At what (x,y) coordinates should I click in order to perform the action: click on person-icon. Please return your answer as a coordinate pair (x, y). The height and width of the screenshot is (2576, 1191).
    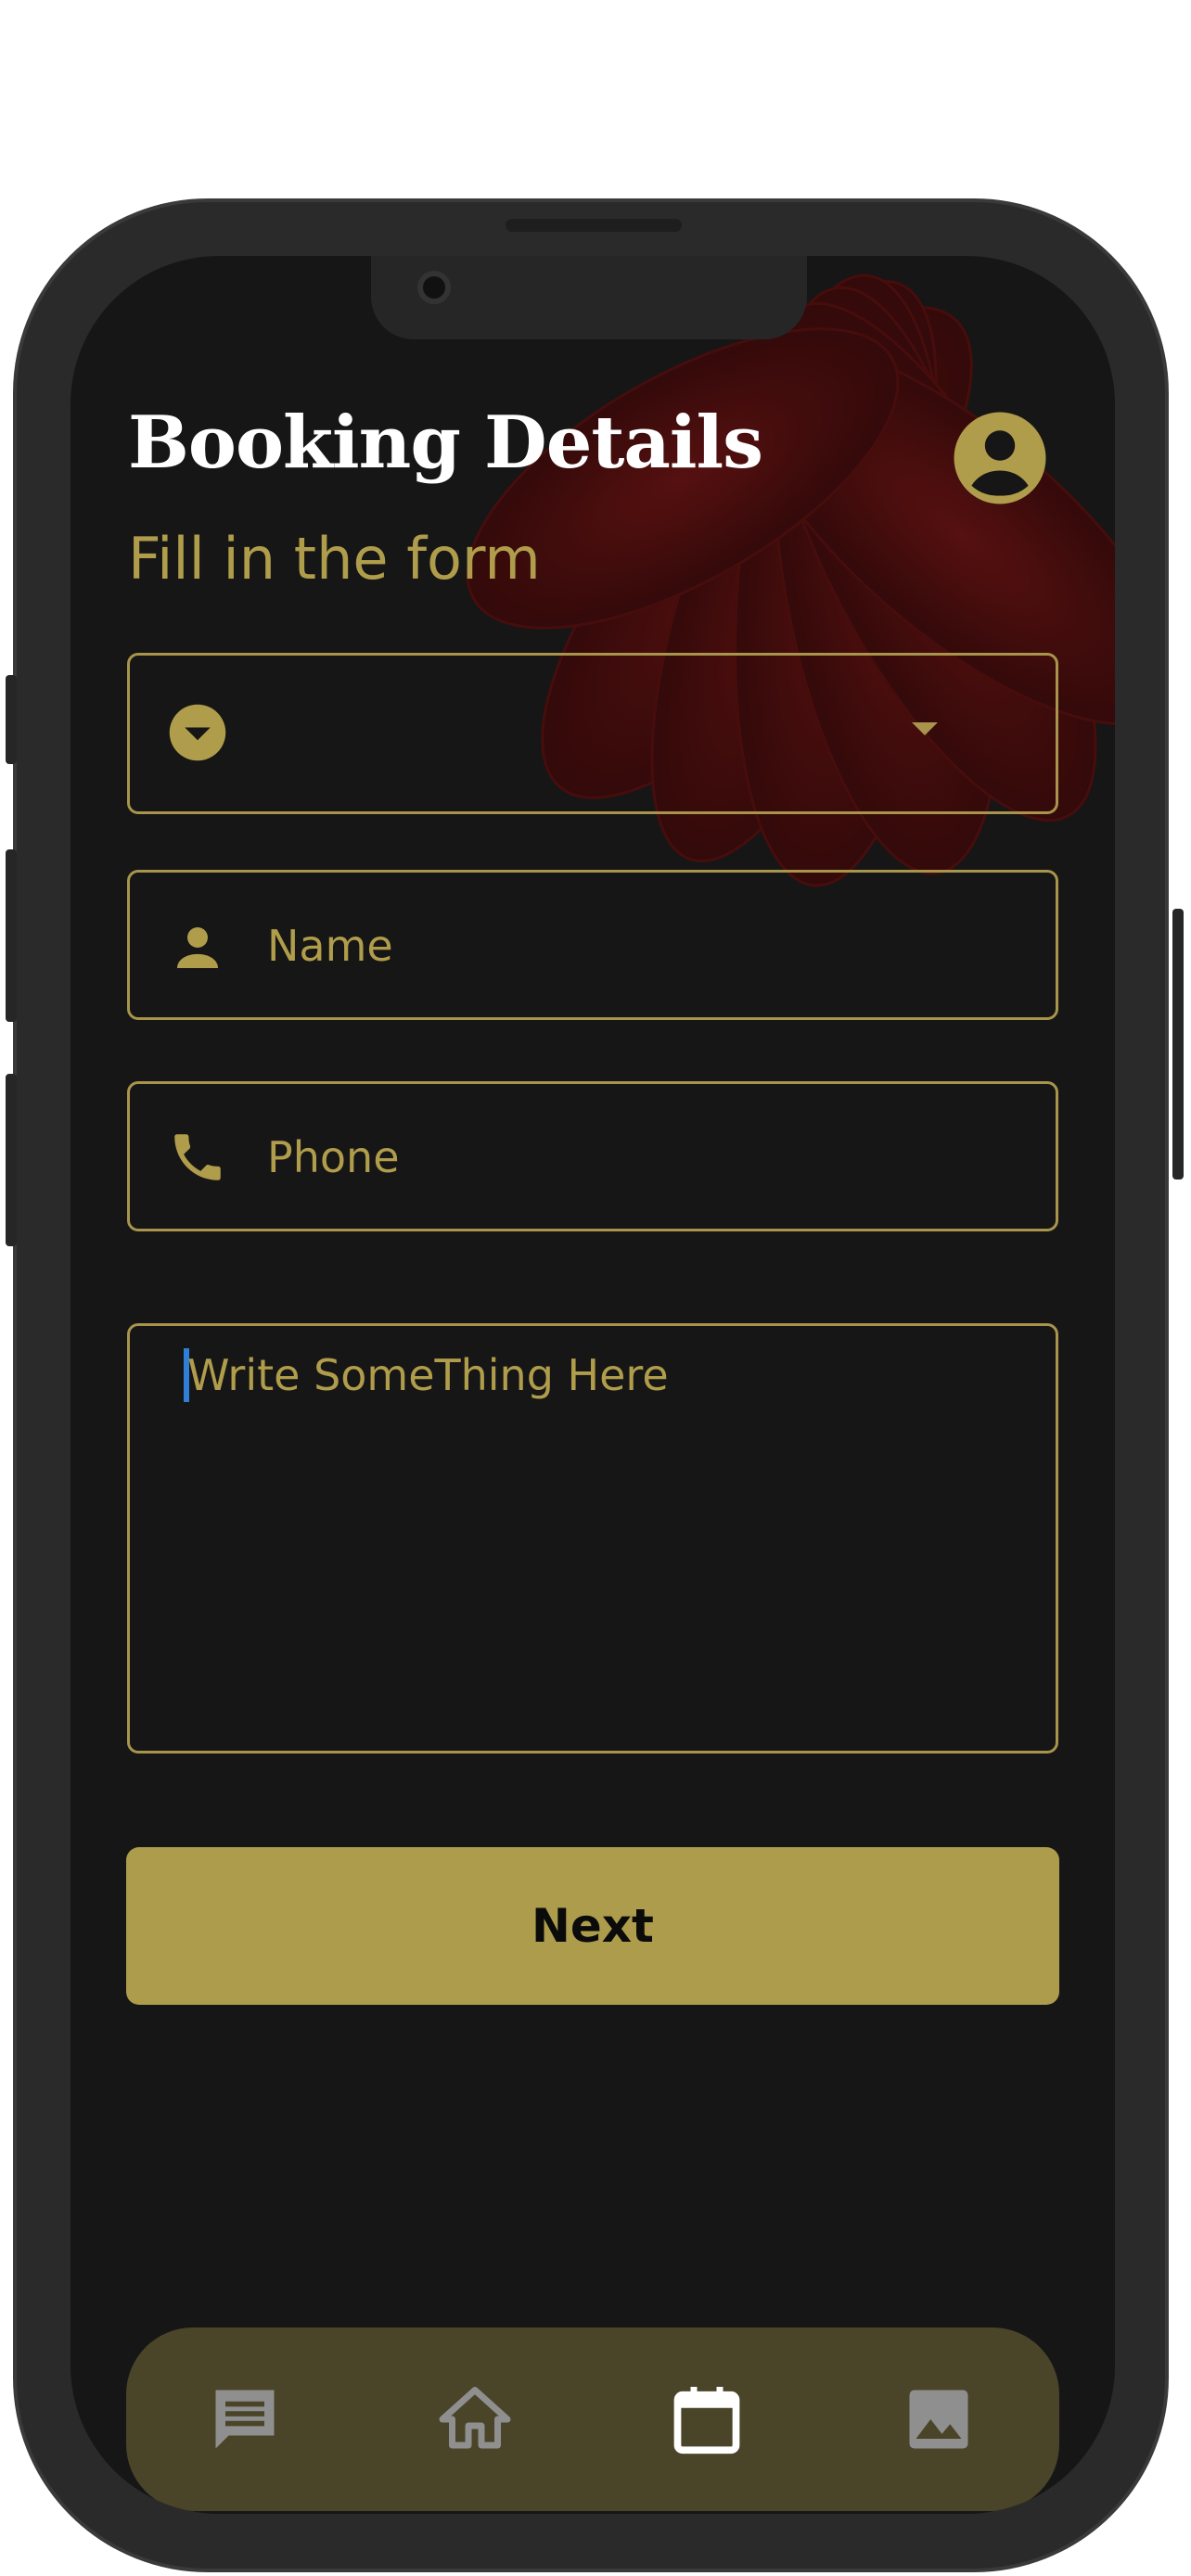
    Looking at the image, I should click on (197, 947).